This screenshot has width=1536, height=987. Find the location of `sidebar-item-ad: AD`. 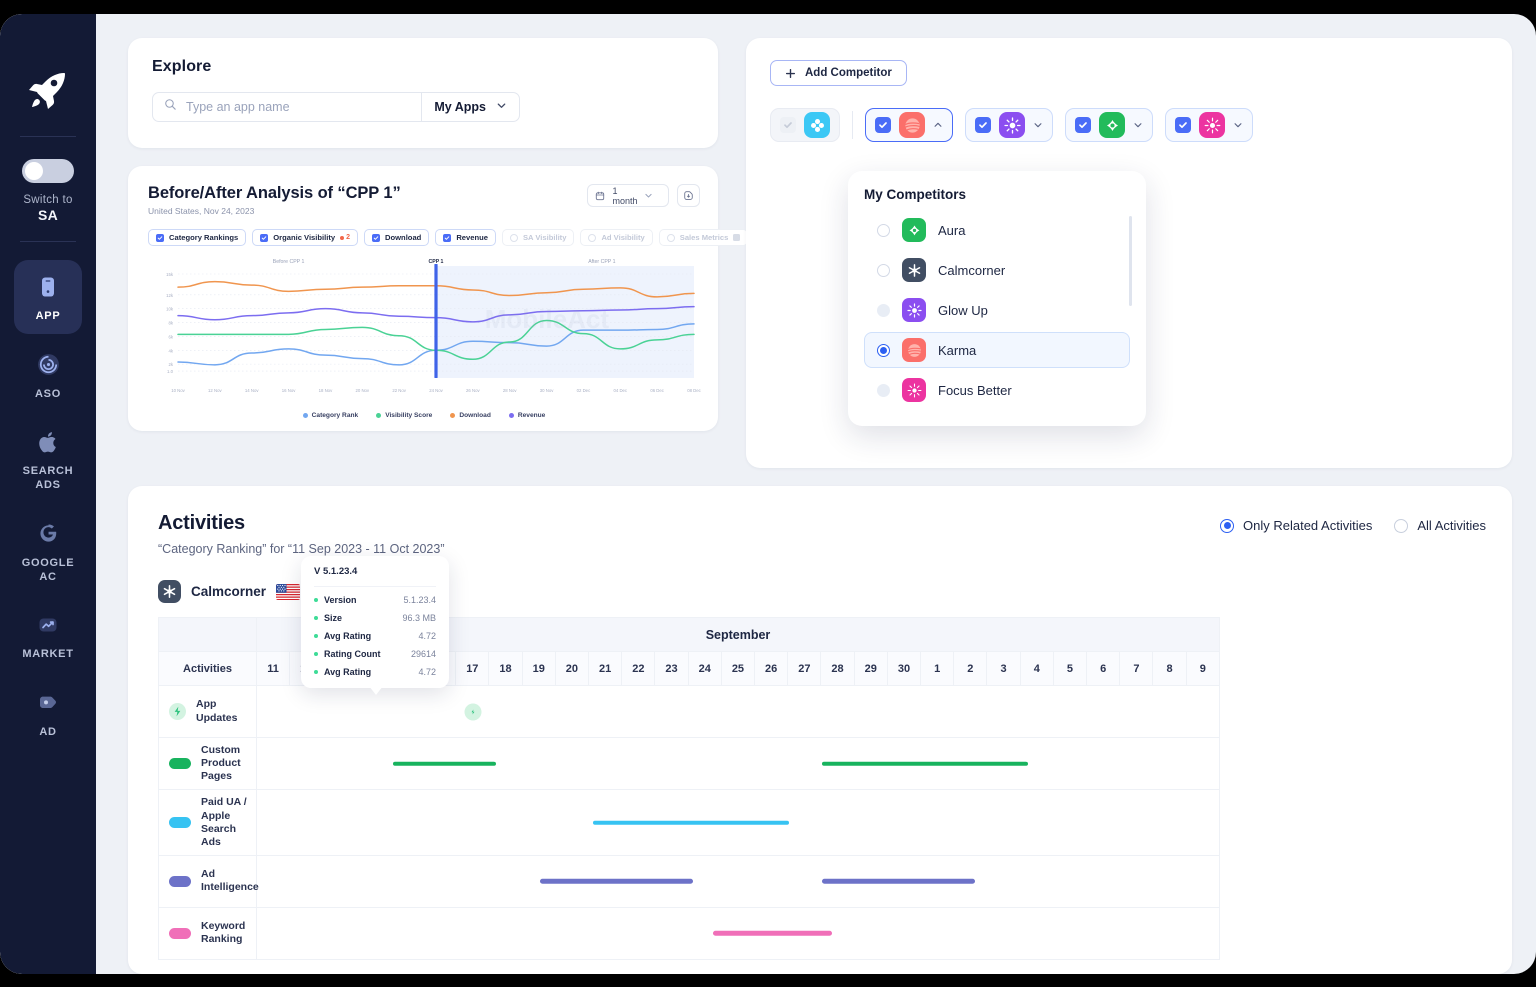

sidebar-item-ad: AD is located at coordinates (48, 713).